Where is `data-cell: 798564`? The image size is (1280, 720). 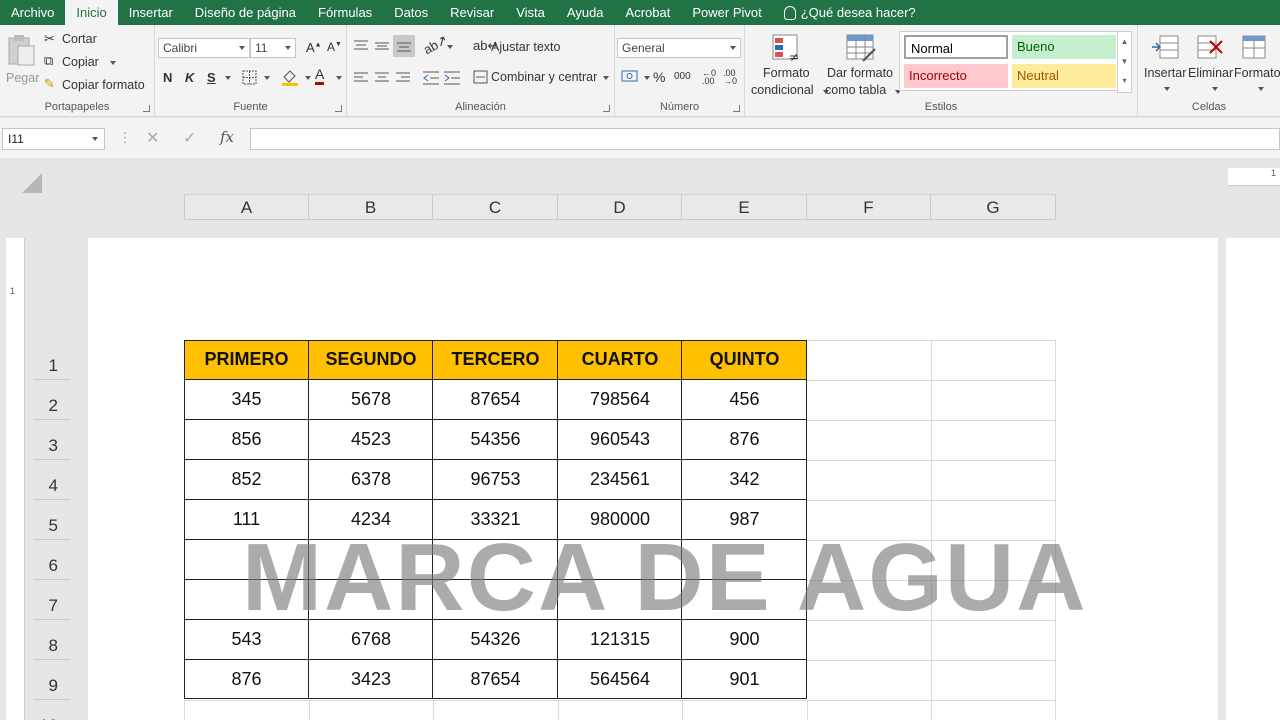 data-cell: 798564 is located at coordinates (620, 400).